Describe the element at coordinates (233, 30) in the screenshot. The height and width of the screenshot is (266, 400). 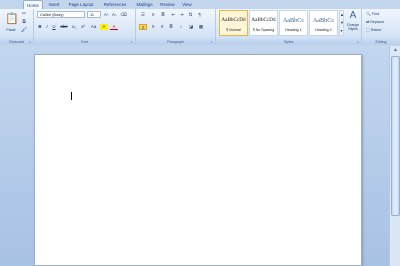
I see `style-name: ¶ Normal` at that location.